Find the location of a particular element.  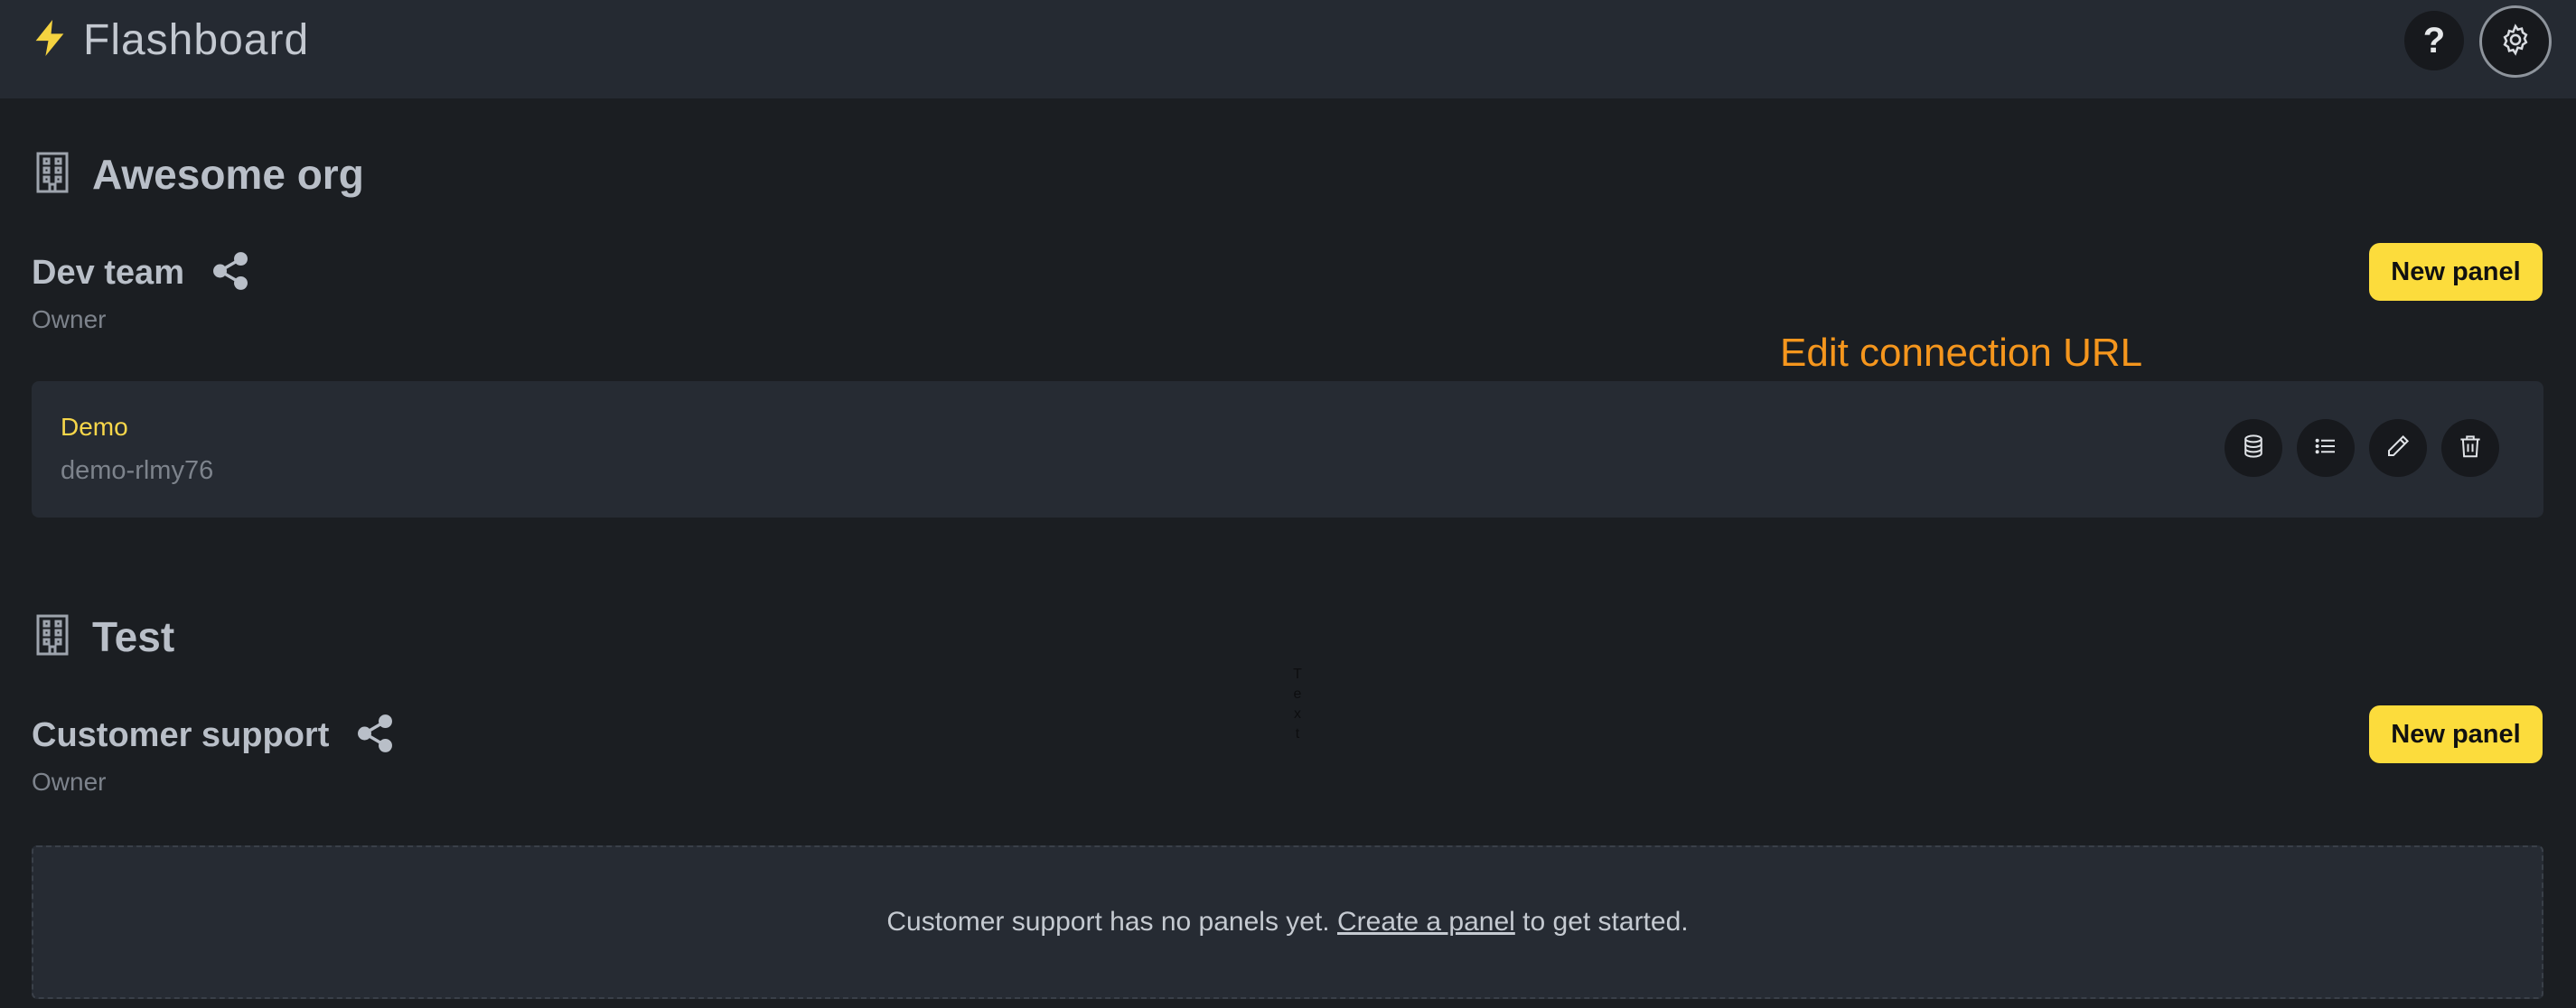

list-icon is located at coordinates (2325, 448).